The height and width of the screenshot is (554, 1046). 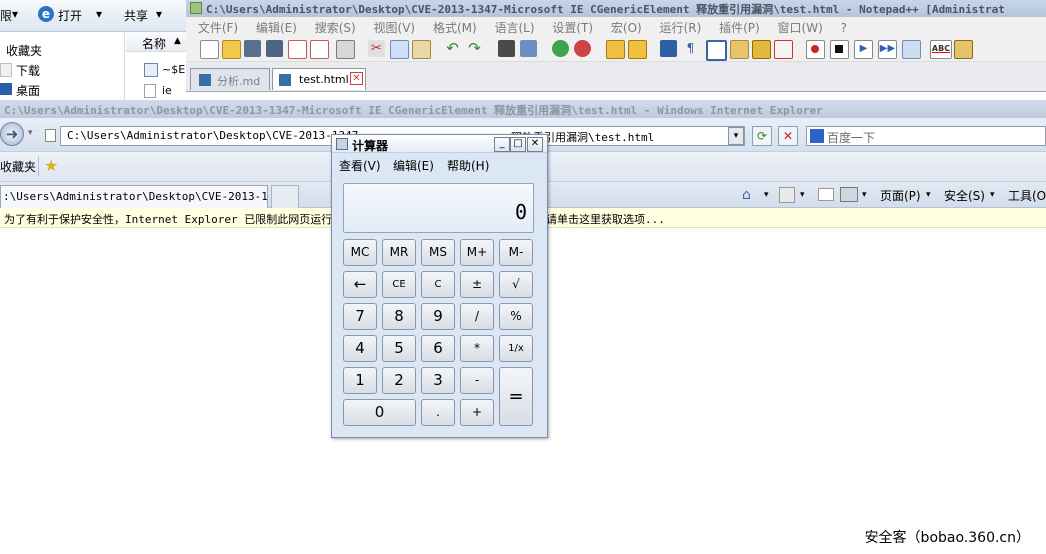 What do you see at coordinates (516, 348) in the screenshot?
I see `key-reciprocal: 1/x` at bounding box center [516, 348].